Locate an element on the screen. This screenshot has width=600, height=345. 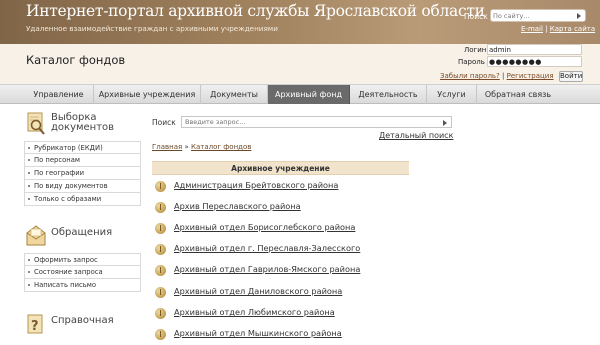
nav-item-management: Управление is located at coordinates (59, 94).